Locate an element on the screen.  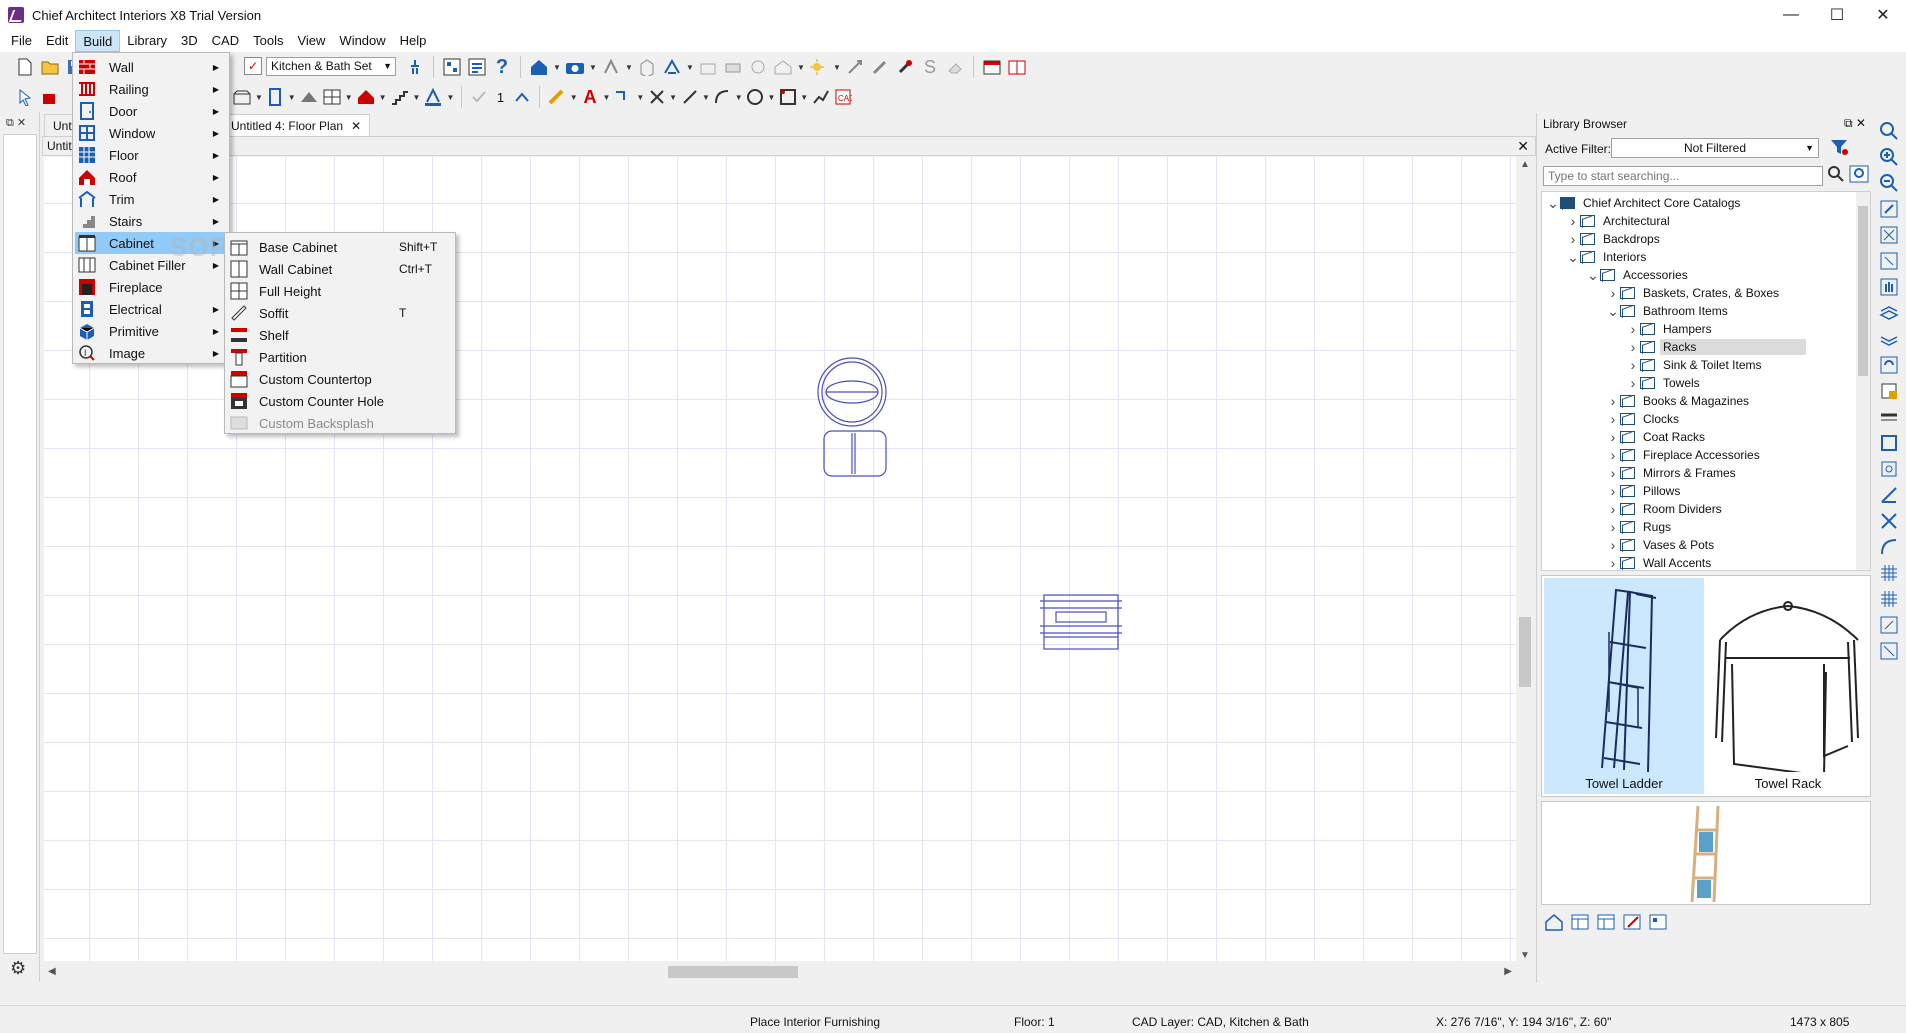
minimize-button: — is located at coordinates (1791, 15).